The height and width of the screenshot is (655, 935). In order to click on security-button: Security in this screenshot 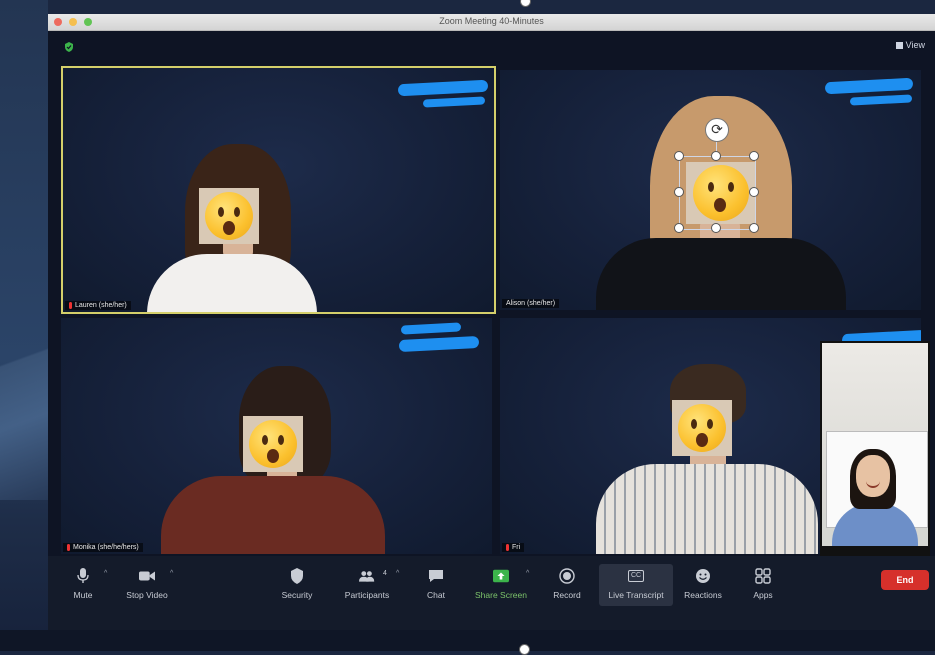, I will do `click(297, 584)`.